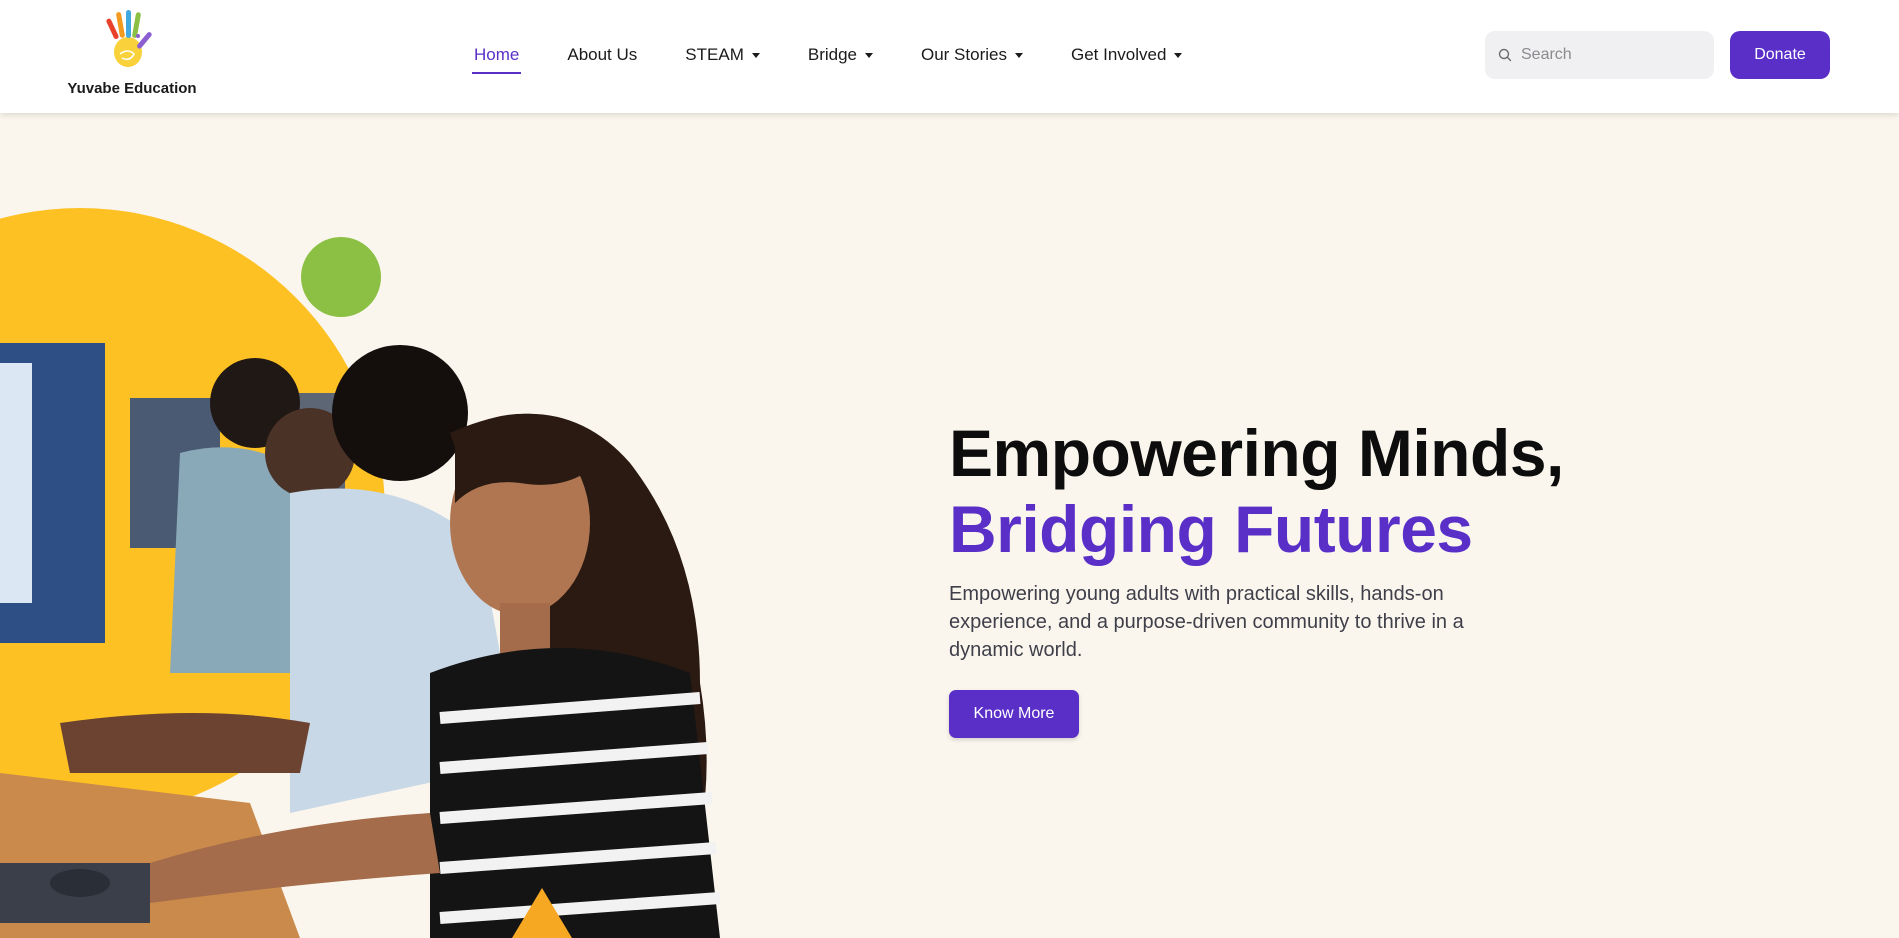 This screenshot has width=1899, height=938. I want to click on hero-title: Empowering Minds, Bridging Futures, so click(1299, 491).